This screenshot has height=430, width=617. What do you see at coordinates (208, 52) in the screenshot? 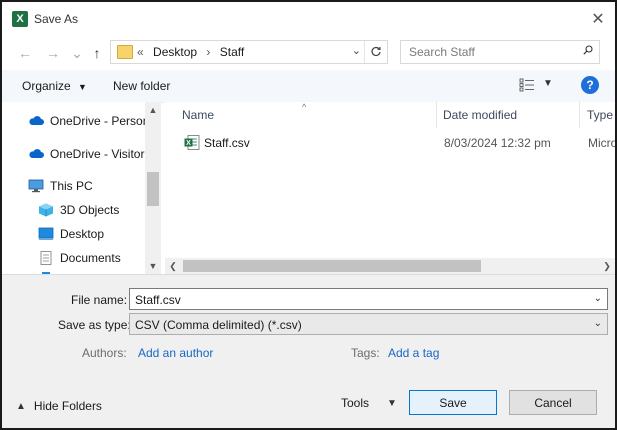
I see `chevron-right-icon: ›` at bounding box center [208, 52].